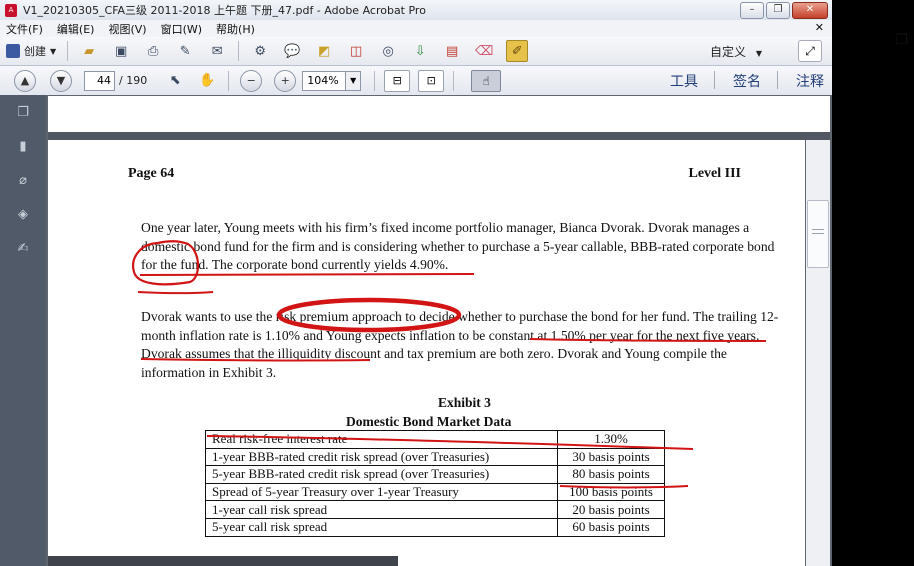  Describe the element at coordinates (181, 29) in the screenshot. I see `menu-window: 窗口(W)` at that location.